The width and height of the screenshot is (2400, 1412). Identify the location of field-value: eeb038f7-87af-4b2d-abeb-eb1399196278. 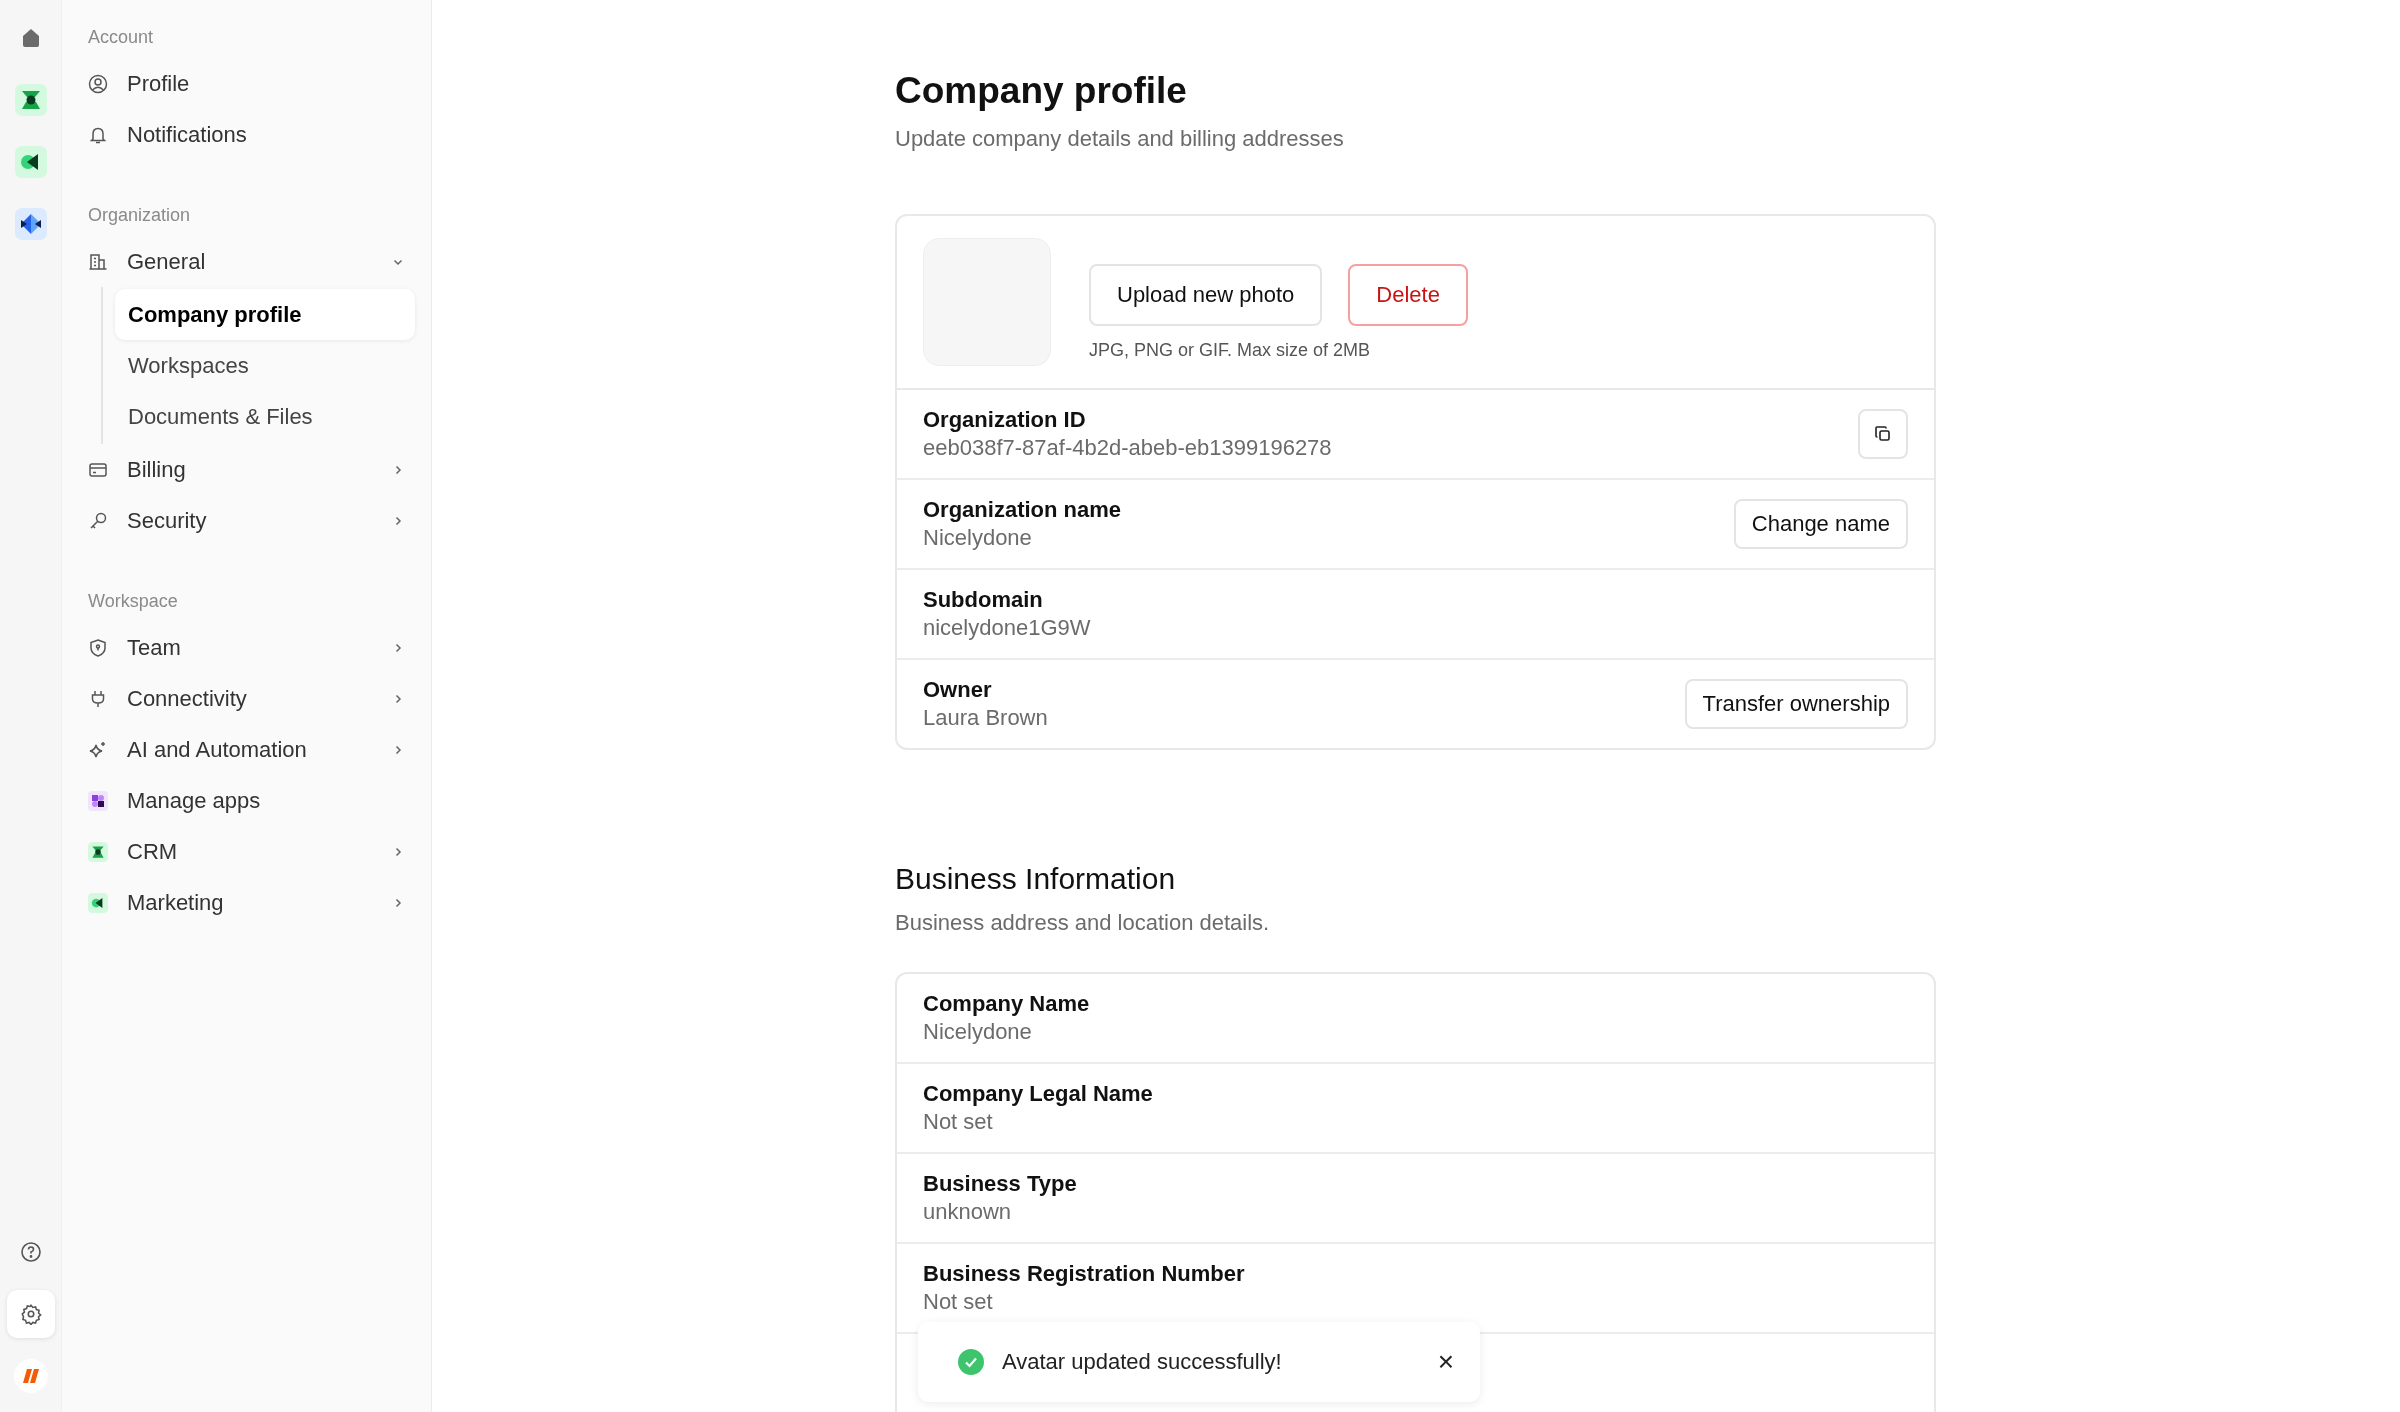
(1127, 448).